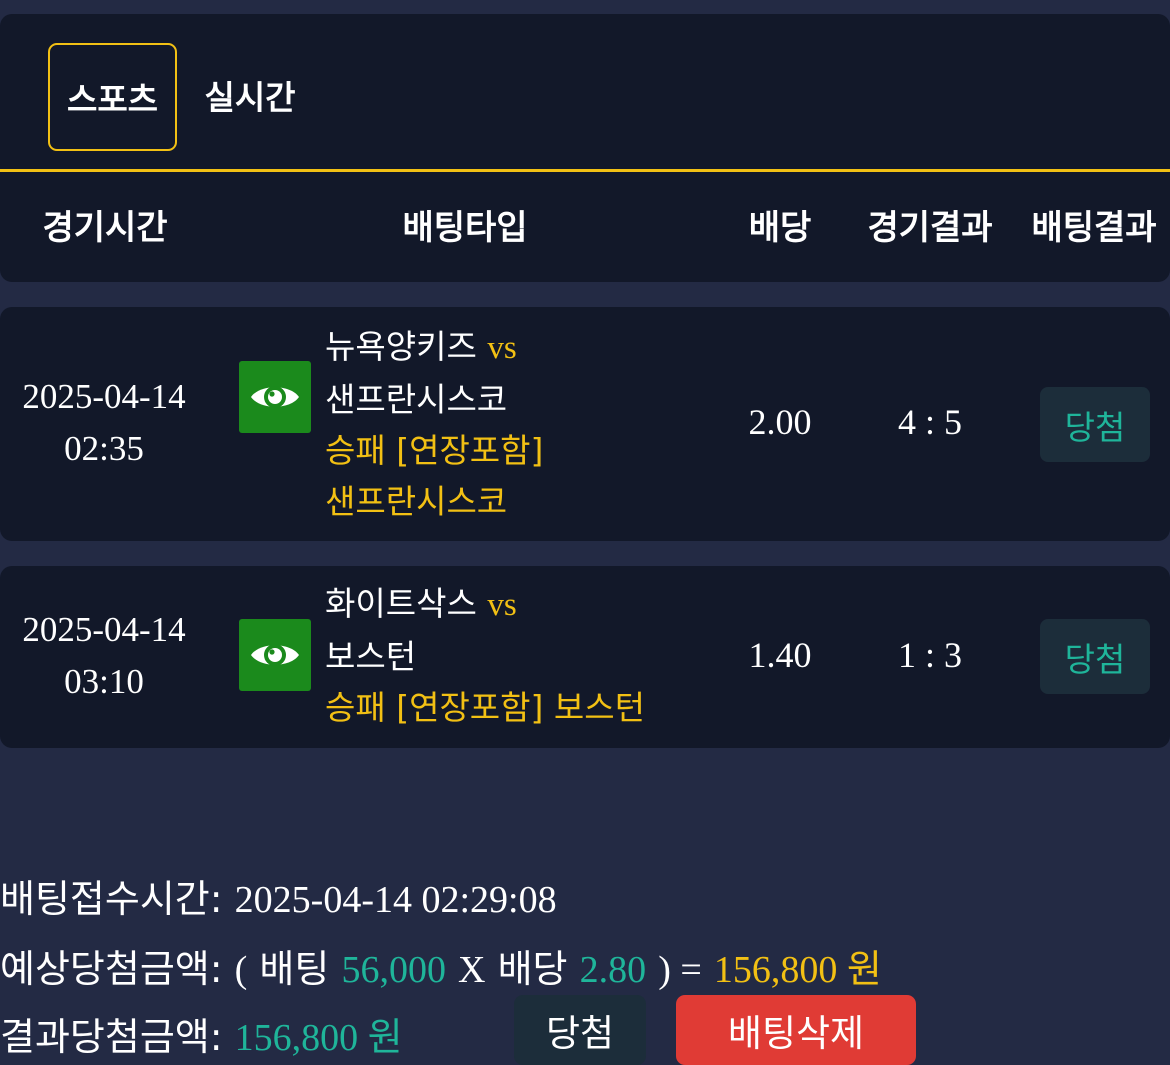 This screenshot has width=1170, height=1065. What do you see at coordinates (401, 346) in the screenshot?
I see `home-team: 뉴욕양키즈` at bounding box center [401, 346].